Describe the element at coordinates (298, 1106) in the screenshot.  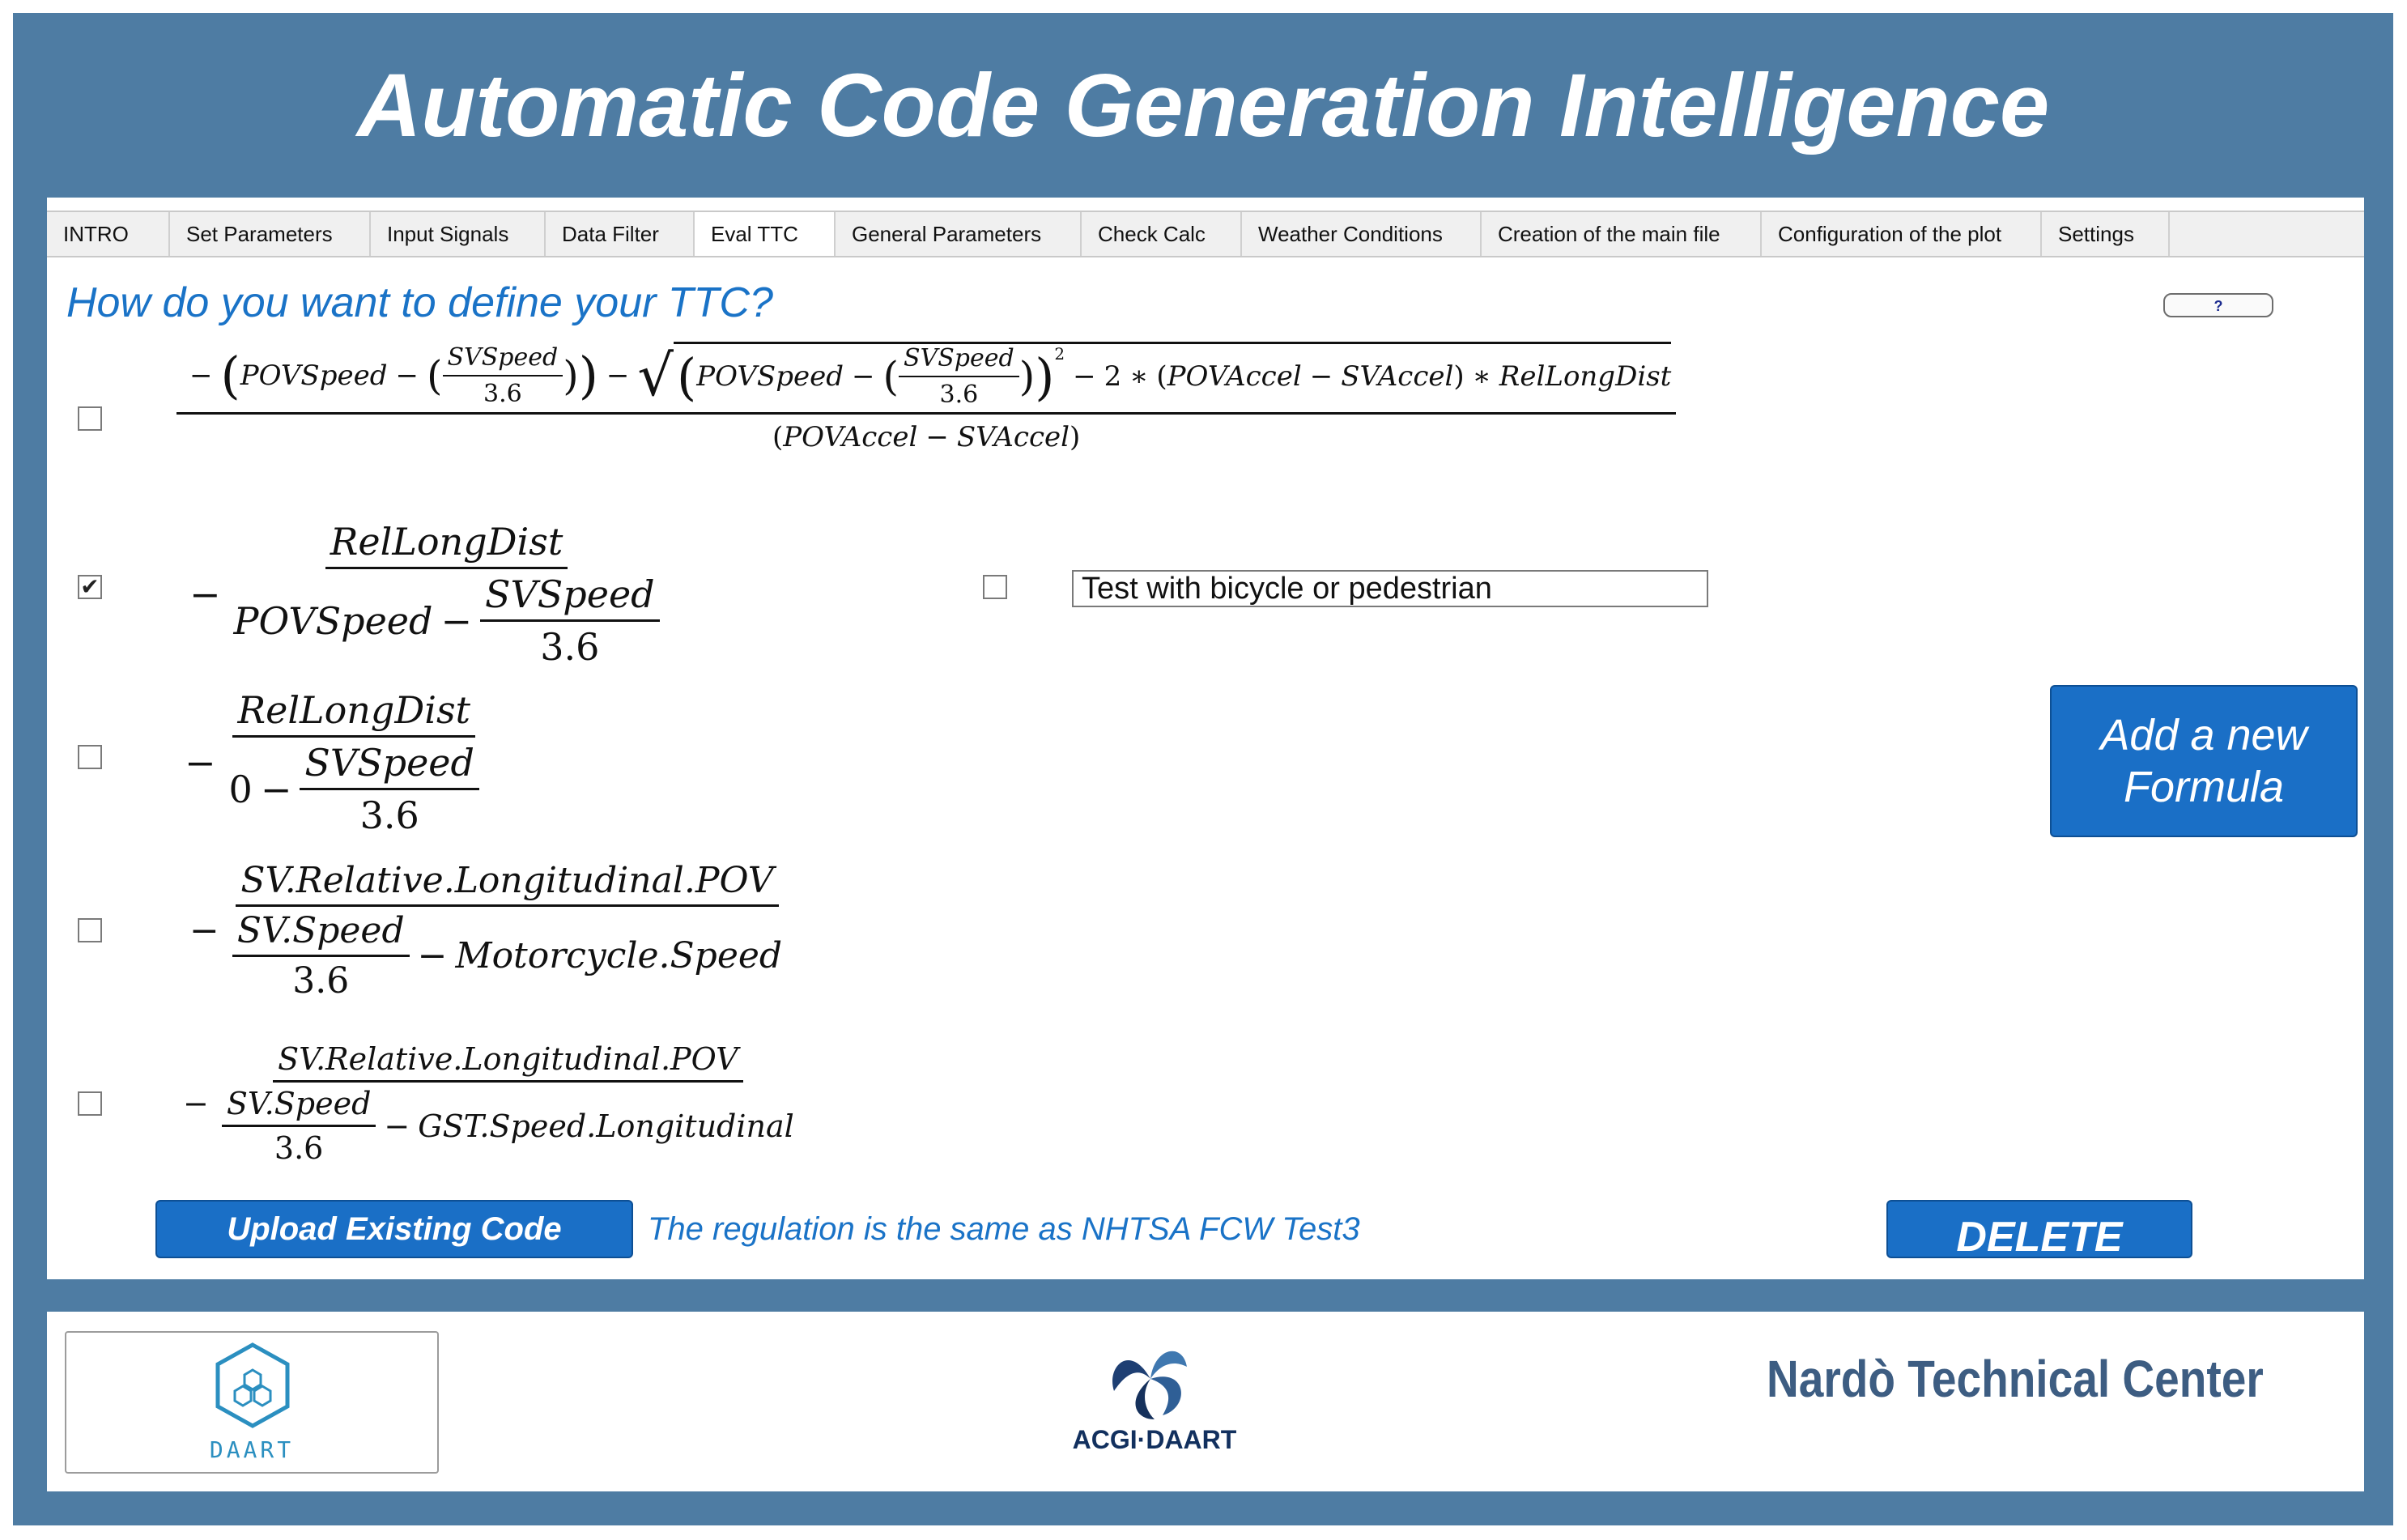
I see `formula-5-sub-numerator: SV.Speed` at that location.